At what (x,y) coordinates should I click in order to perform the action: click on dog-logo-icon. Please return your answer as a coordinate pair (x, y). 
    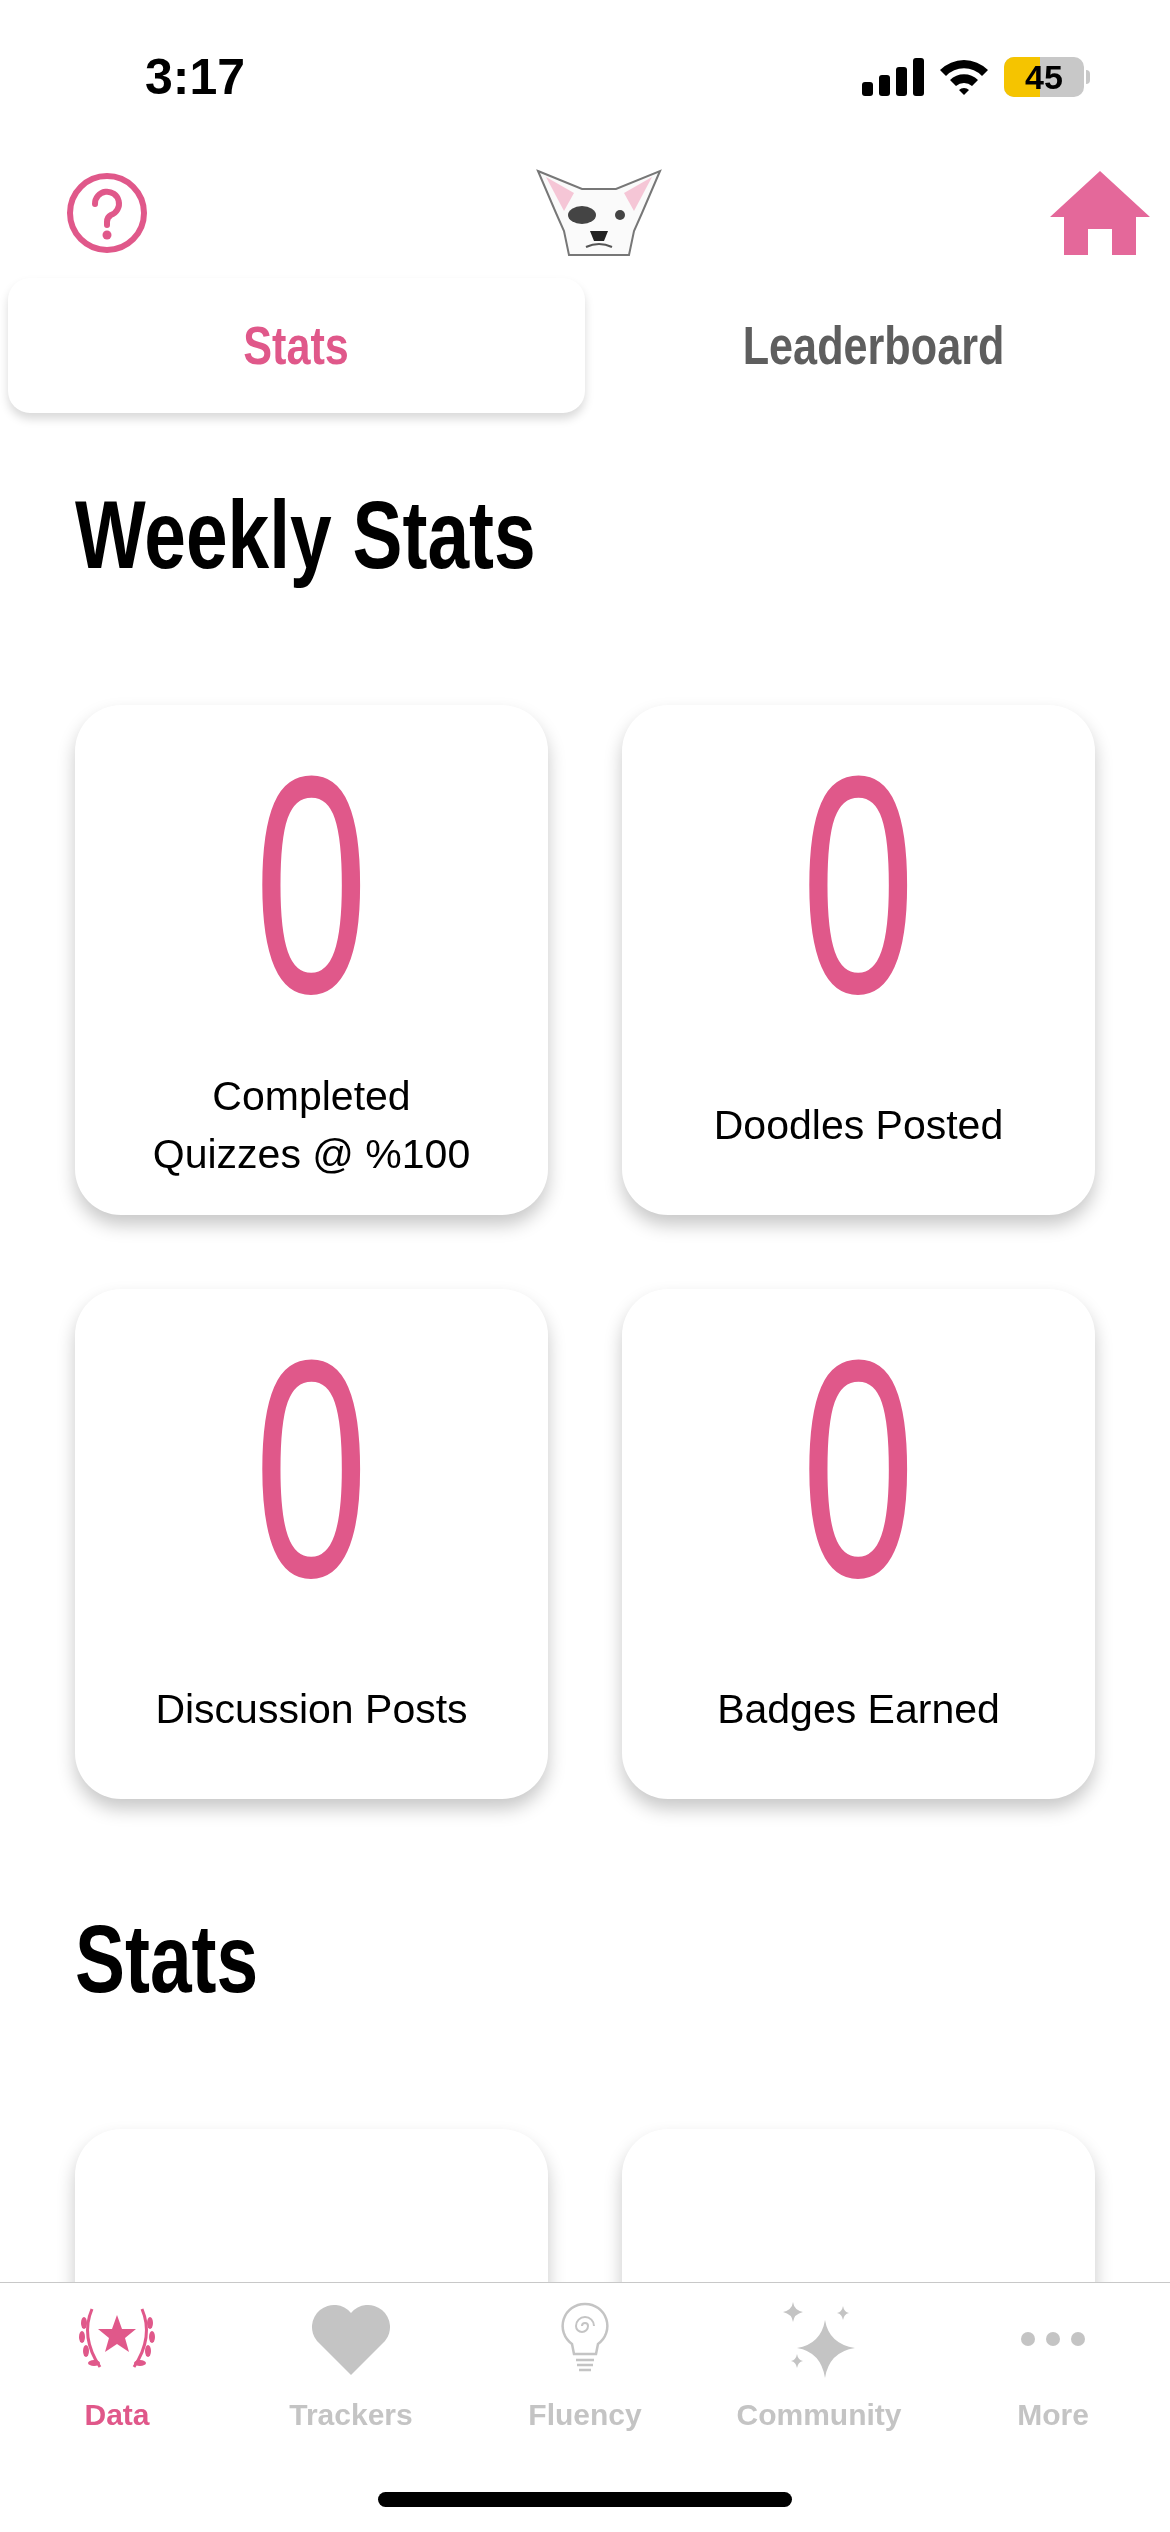
    Looking at the image, I should click on (599, 212).